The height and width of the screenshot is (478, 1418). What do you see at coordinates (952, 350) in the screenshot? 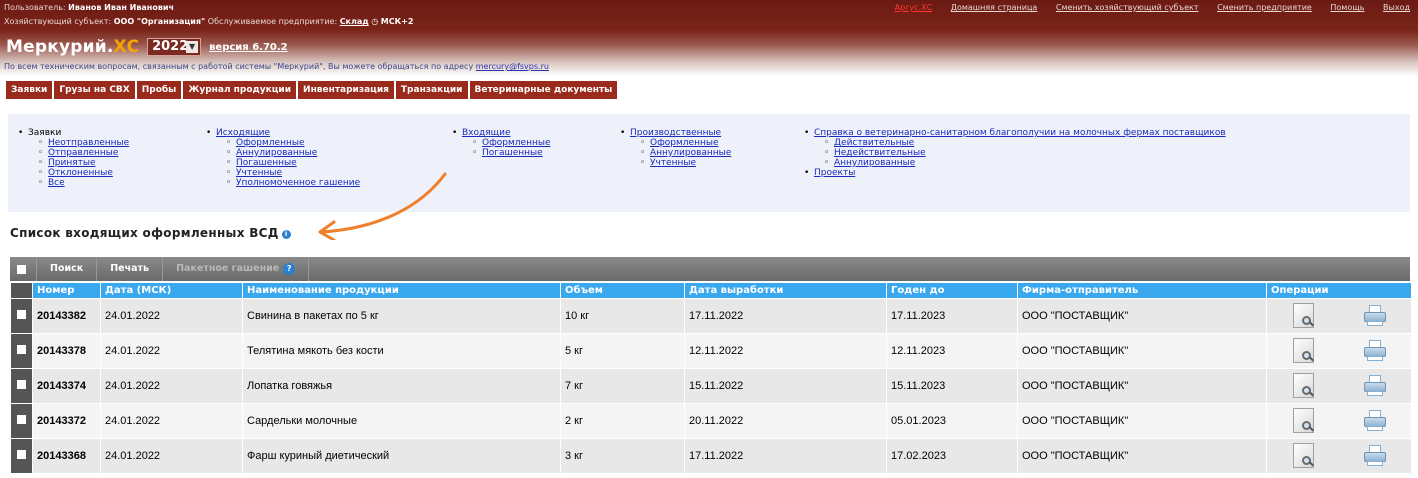
I see `cell-expiry-date: 12.11.2023` at bounding box center [952, 350].